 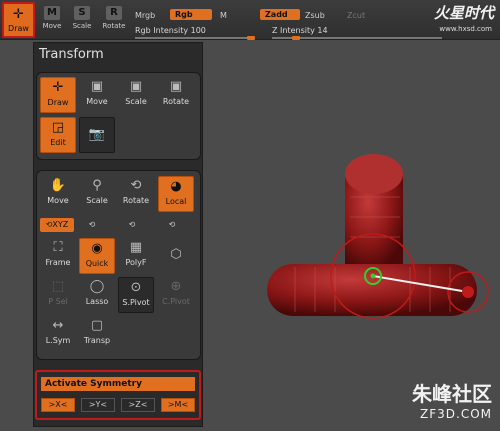 I want to click on hxsd-logo: 火星时代, so click(x=463, y=13).